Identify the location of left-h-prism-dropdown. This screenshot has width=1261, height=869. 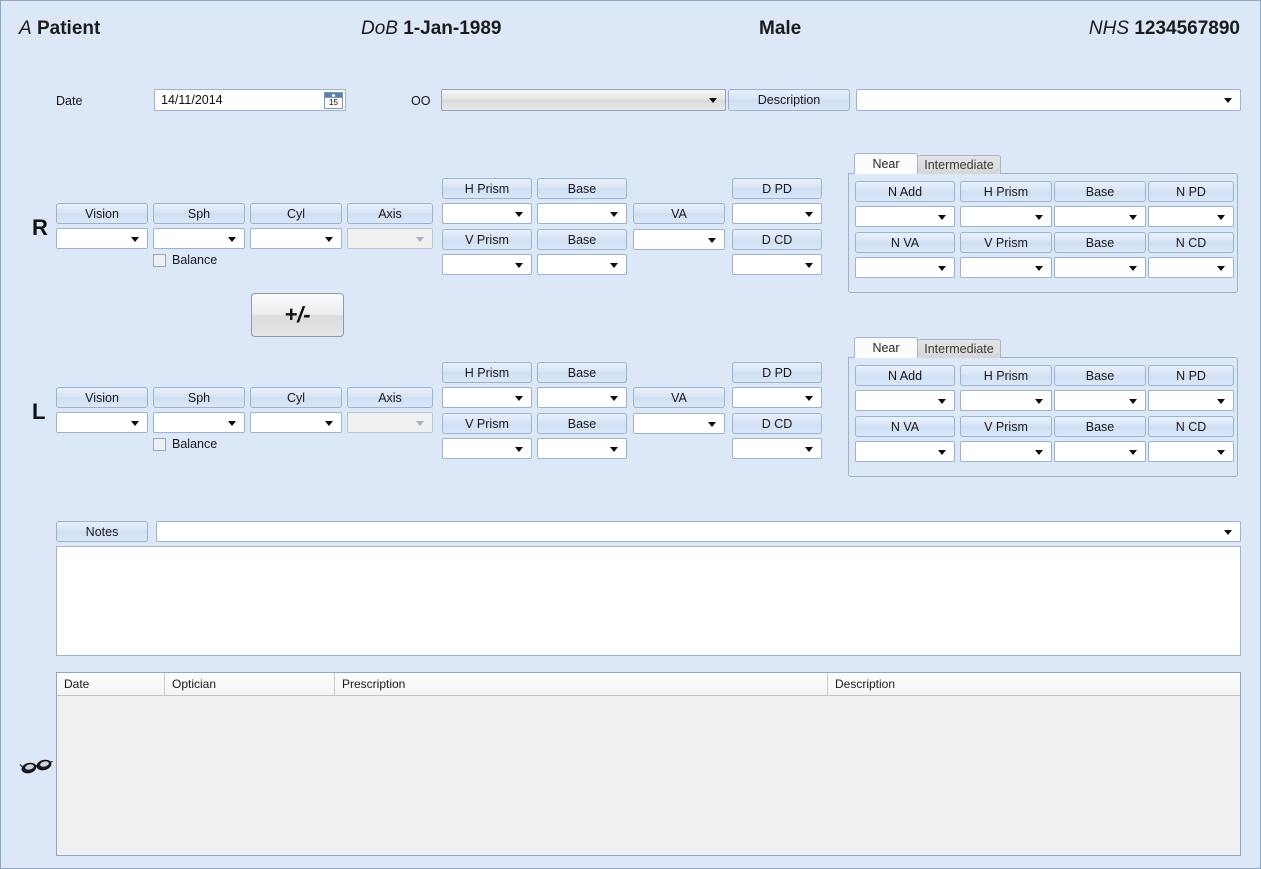
(487, 397).